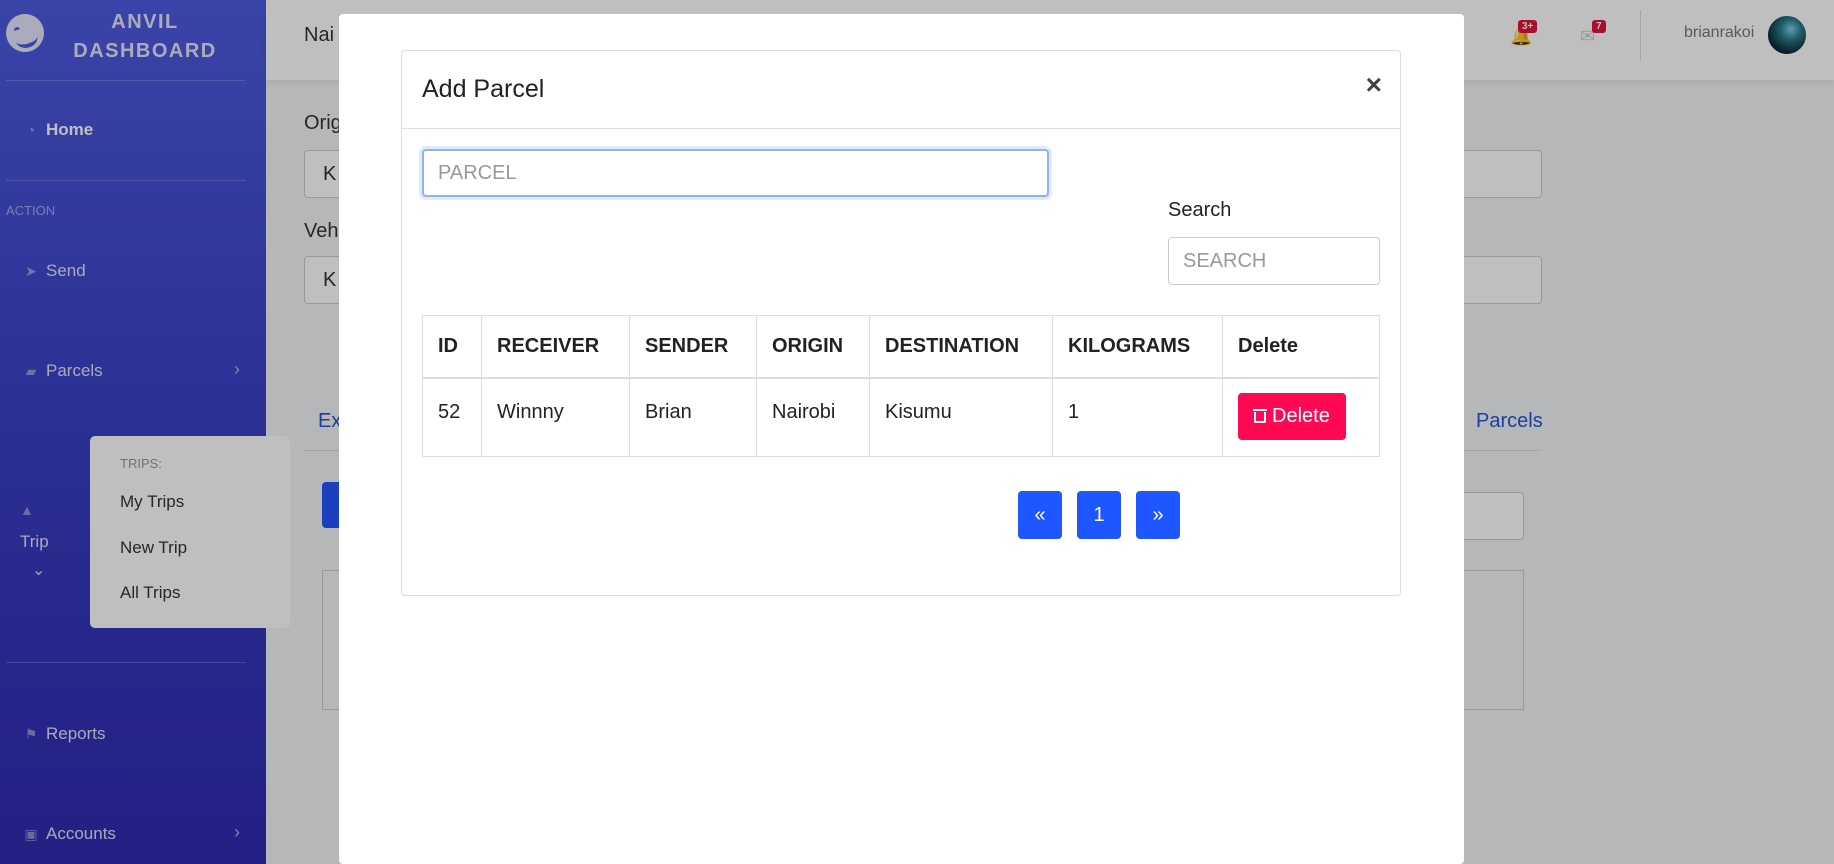 Image resolution: width=1834 pixels, height=864 pixels. I want to click on modal-header: Add Parcel ×, so click(901, 90).